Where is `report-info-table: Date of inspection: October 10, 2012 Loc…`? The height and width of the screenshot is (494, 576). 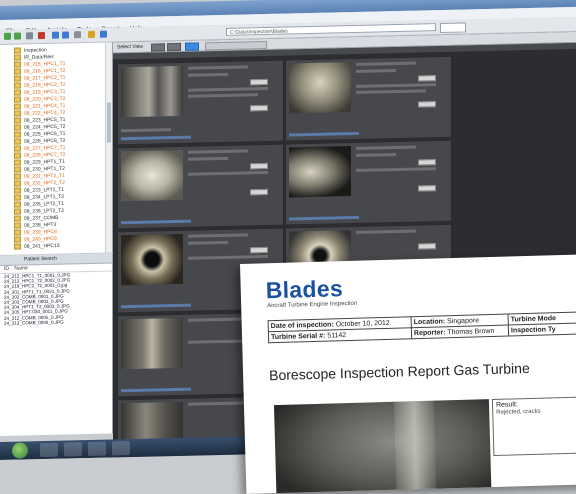
report-info-table: Date of inspection: October 10, 2012 Loc… is located at coordinates (422, 327).